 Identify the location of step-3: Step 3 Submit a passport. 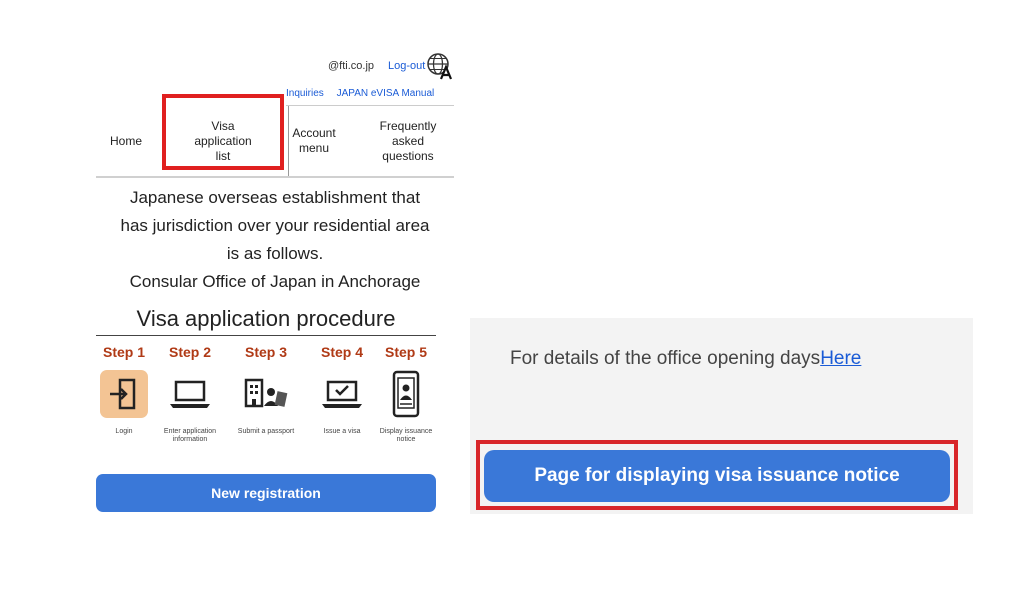
(266, 390).